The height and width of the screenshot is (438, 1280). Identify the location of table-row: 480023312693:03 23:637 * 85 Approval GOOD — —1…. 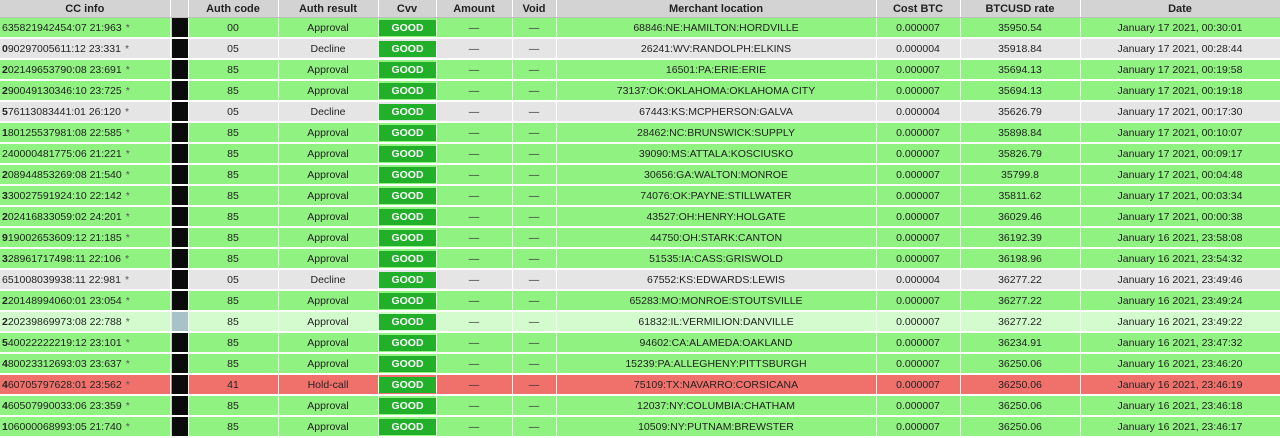
(640, 364).